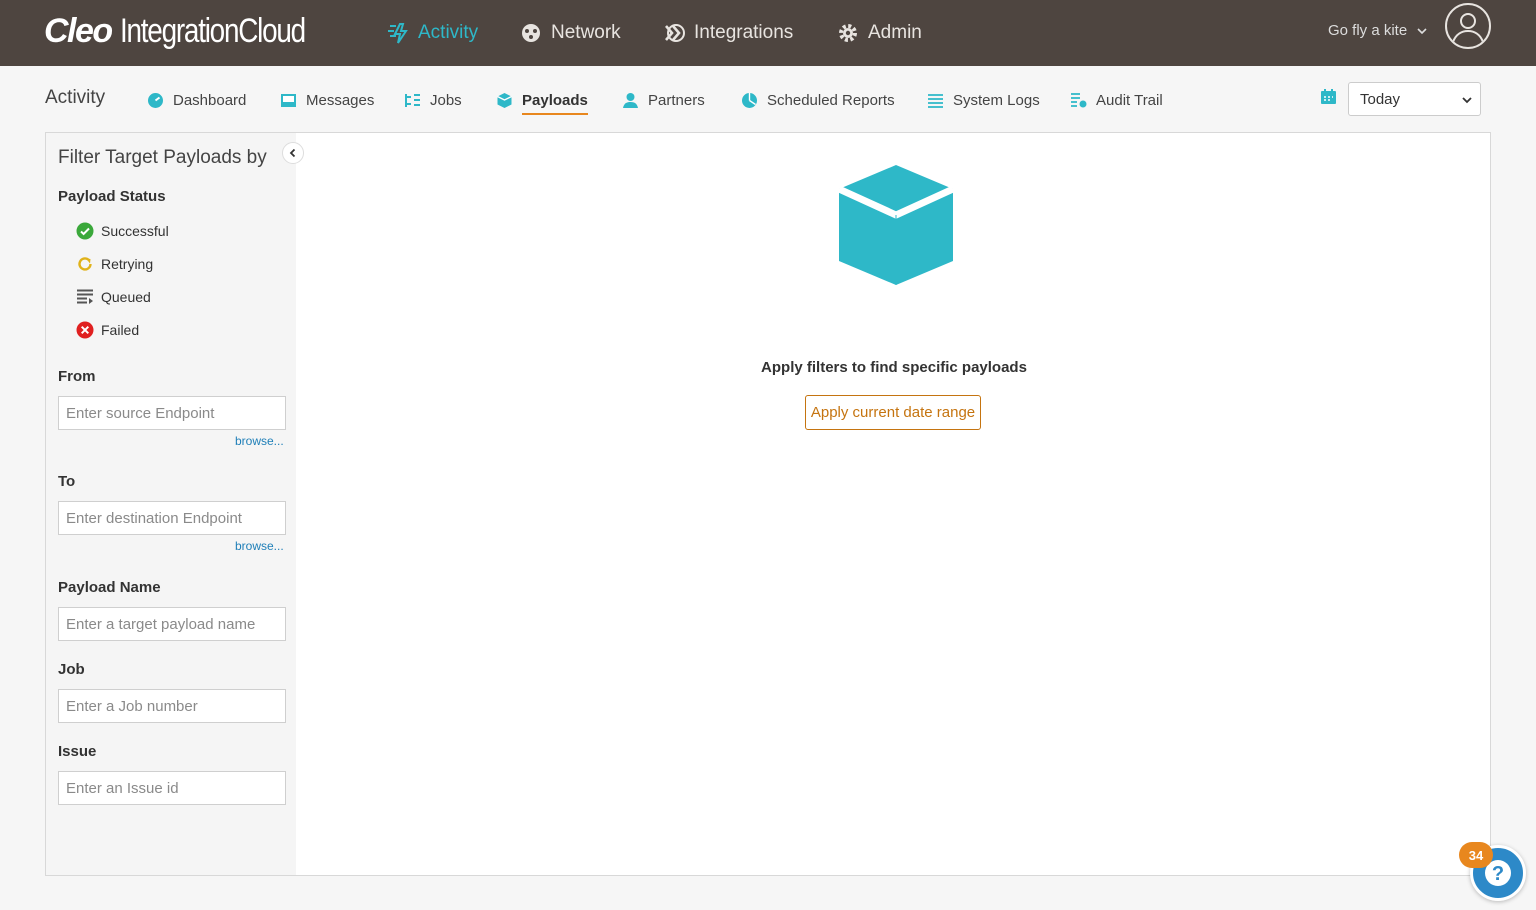  I want to click on user-menu: Go fly a kite, so click(1377, 30).